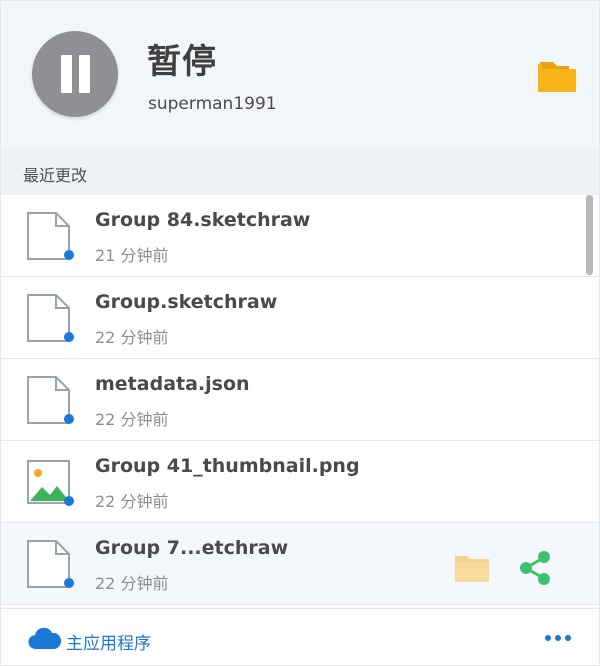 This screenshot has width=600, height=666. I want to click on list-scrollbar, so click(589, 235).